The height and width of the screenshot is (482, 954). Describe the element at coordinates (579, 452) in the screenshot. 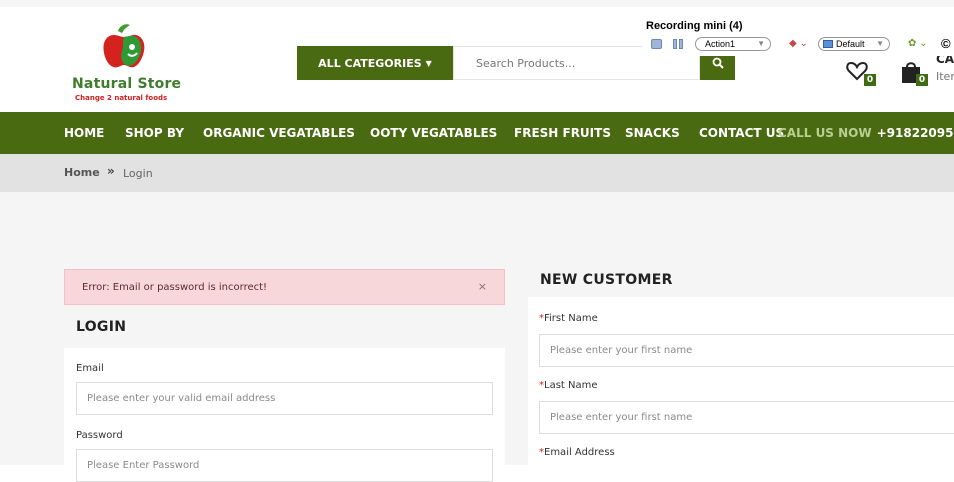

I see `email-address-label-text: Email Address` at that location.